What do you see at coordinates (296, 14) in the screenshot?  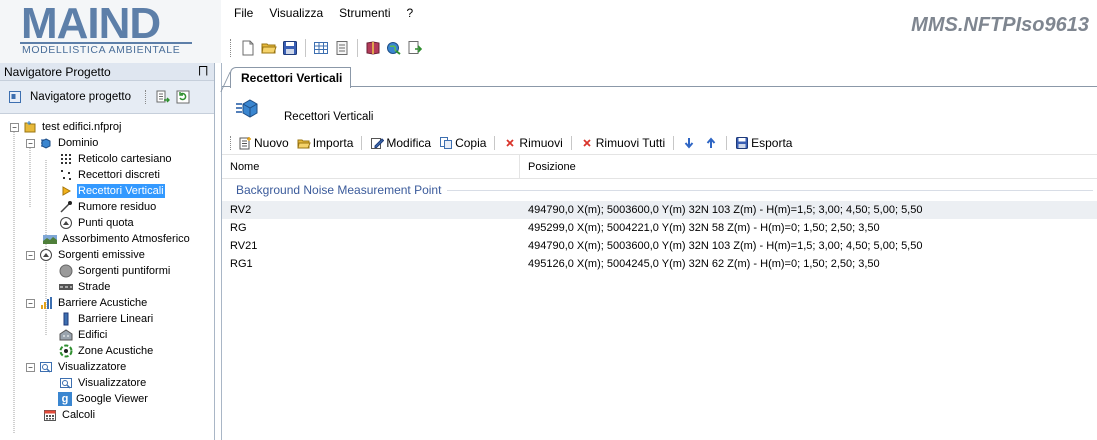 I see `menu-visualizza: Visualizza` at bounding box center [296, 14].